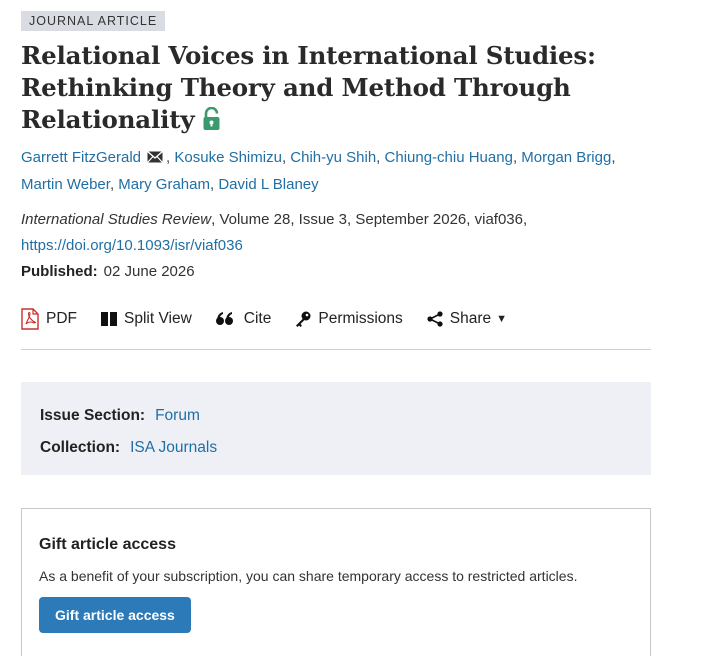 This screenshot has width=710, height=656. What do you see at coordinates (80, 447) in the screenshot?
I see `collection-label: Collection:` at bounding box center [80, 447].